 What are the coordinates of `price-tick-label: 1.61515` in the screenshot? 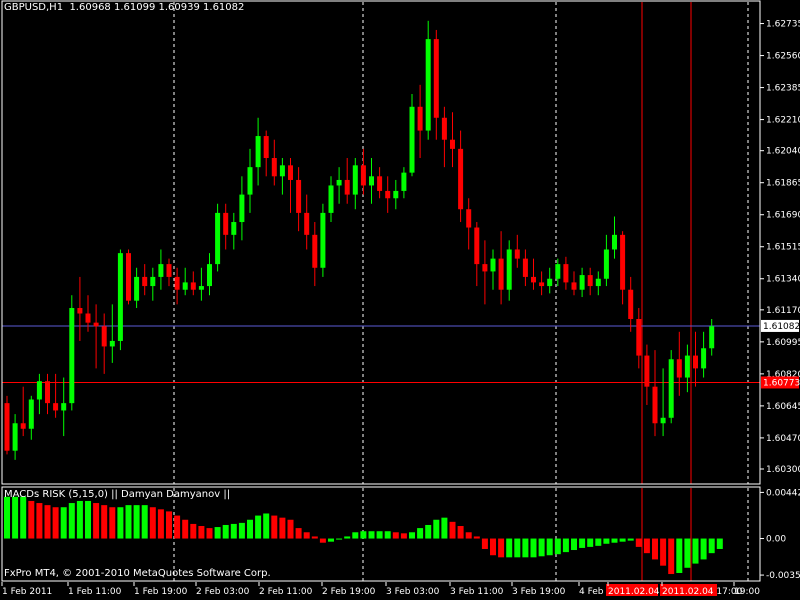 It's located at (783, 248).